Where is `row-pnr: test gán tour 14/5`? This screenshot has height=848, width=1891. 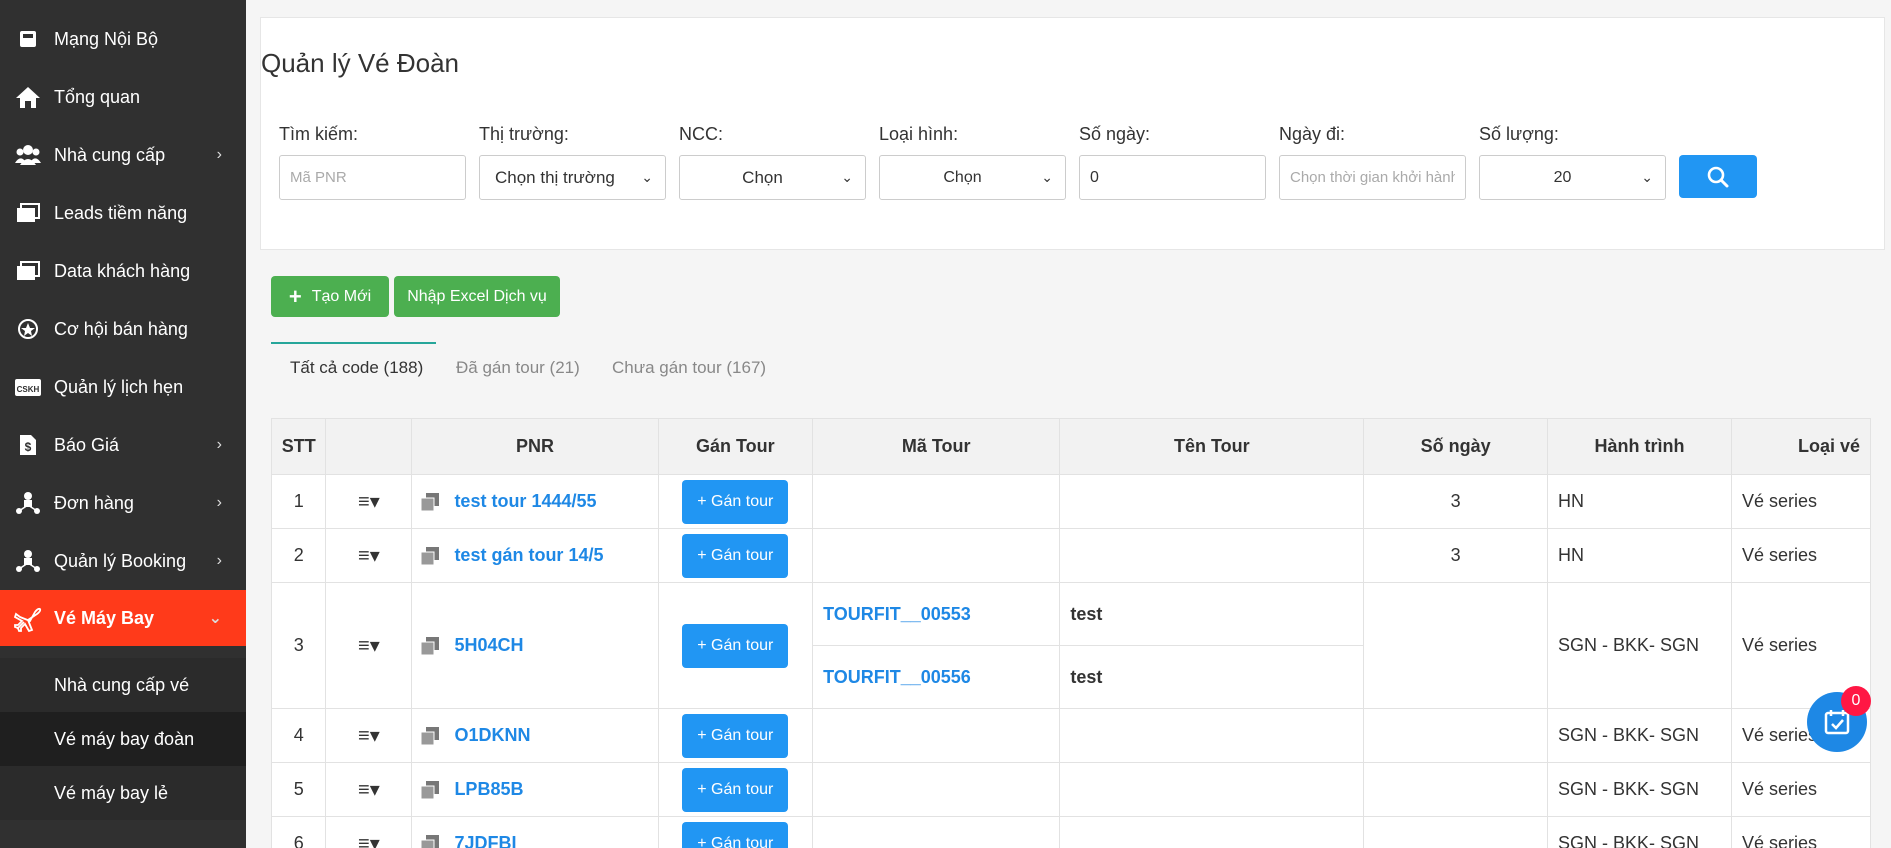
row-pnr: test gán tour 14/5 is located at coordinates (535, 555).